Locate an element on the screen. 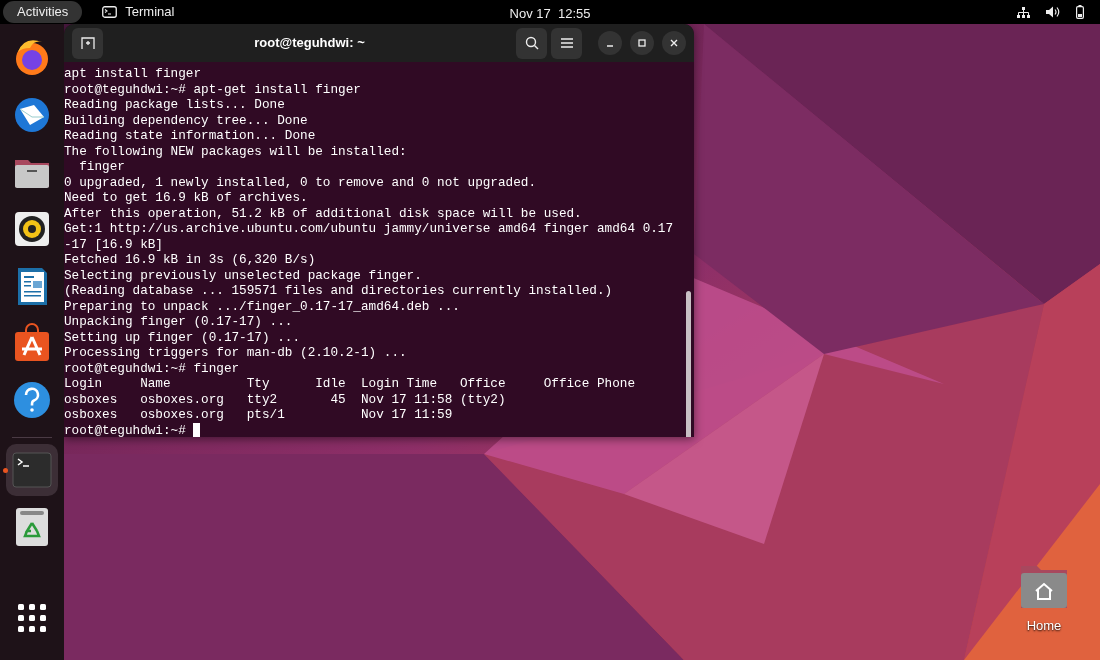 This screenshot has width=1100, height=660. volume-icon is located at coordinates (1053, 12).